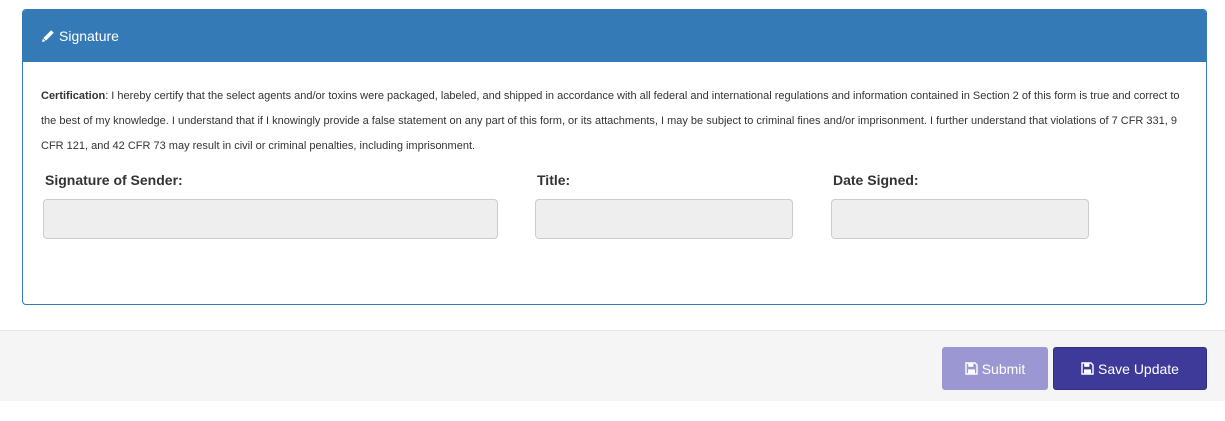  Describe the element at coordinates (73, 96) in the screenshot. I see `certification-label: Certification` at that location.